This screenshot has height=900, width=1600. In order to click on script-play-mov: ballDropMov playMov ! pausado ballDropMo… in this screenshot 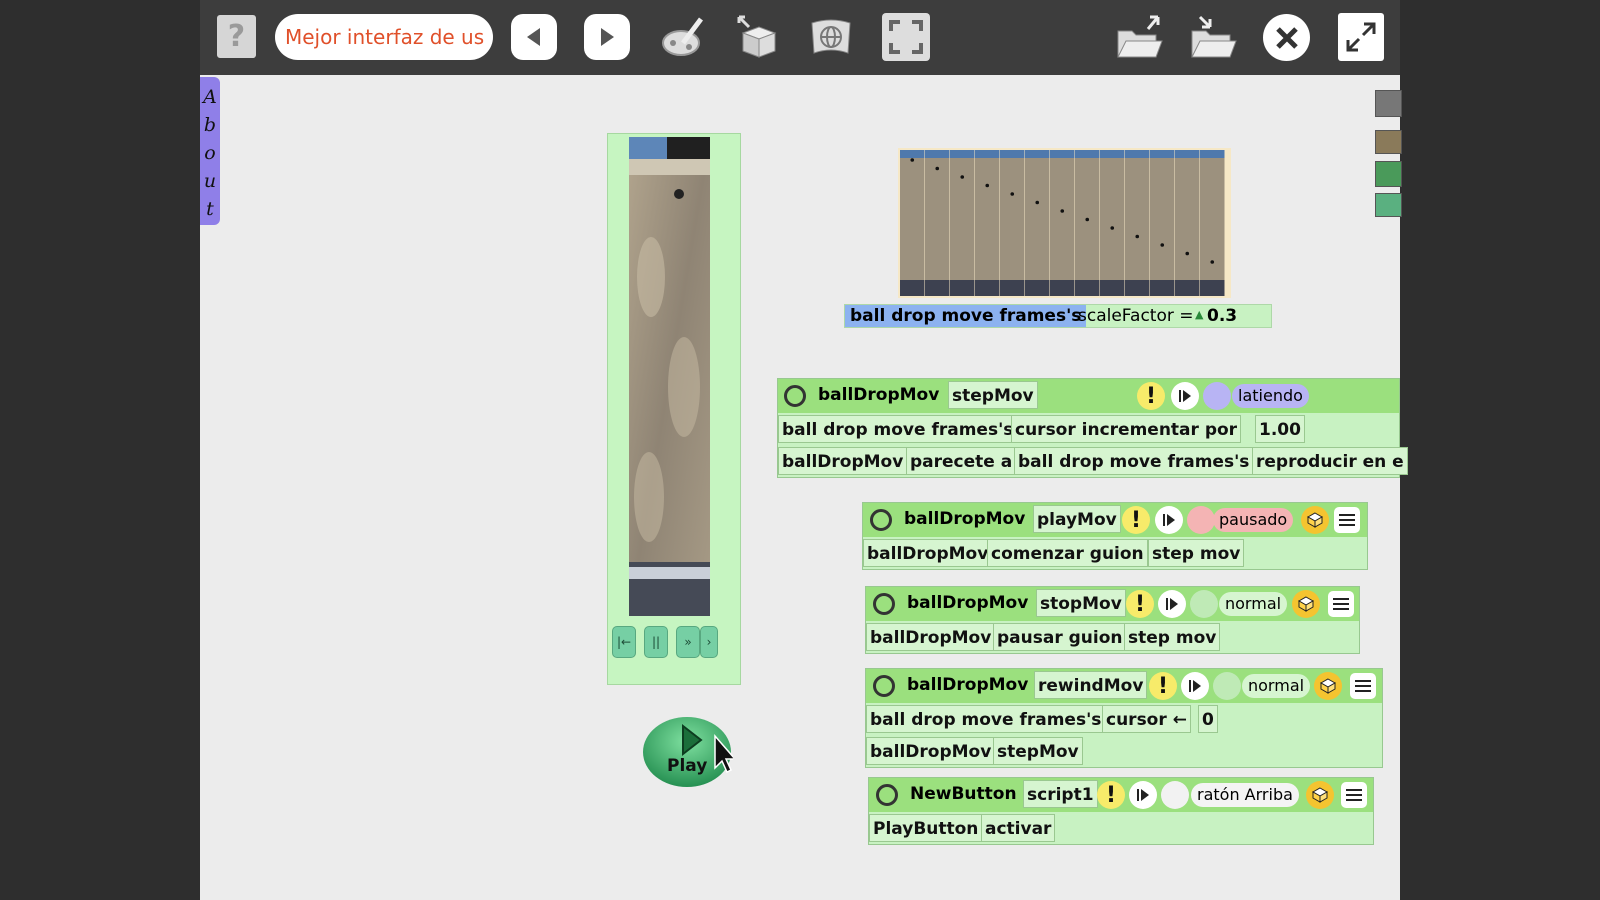, I will do `click(1115, 536)`.